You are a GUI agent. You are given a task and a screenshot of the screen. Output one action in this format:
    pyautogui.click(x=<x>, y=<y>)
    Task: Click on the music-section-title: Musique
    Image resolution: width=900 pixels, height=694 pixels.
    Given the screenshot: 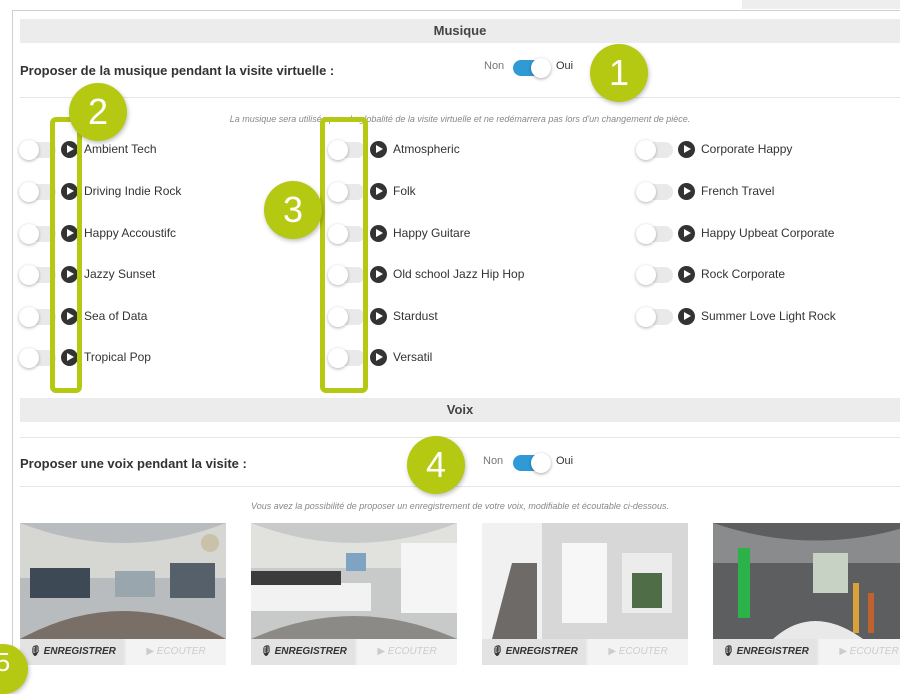 What is the action you would take?
    pyautogui.click(x=460, y=31)
    